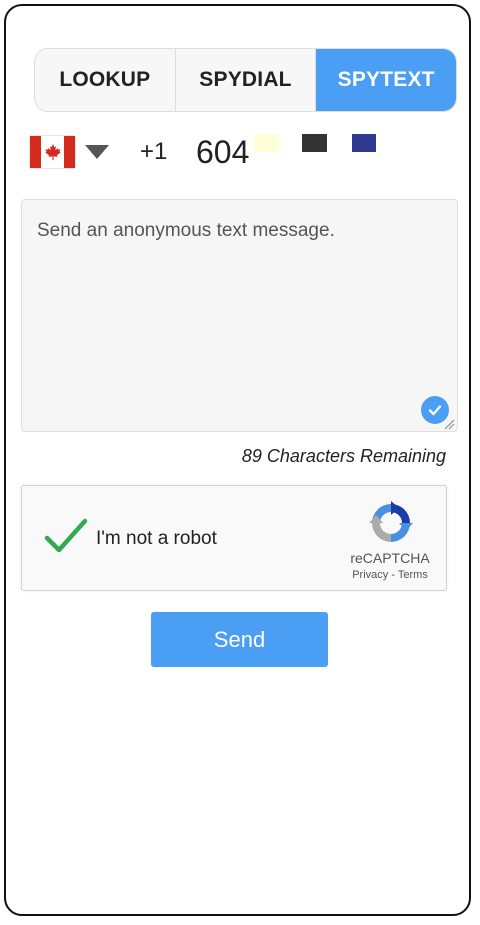 Image resolution: width=480 pixels, height=925 pixels. I want to click on tab-spydial: SPYDIAL, so click(246, 80).